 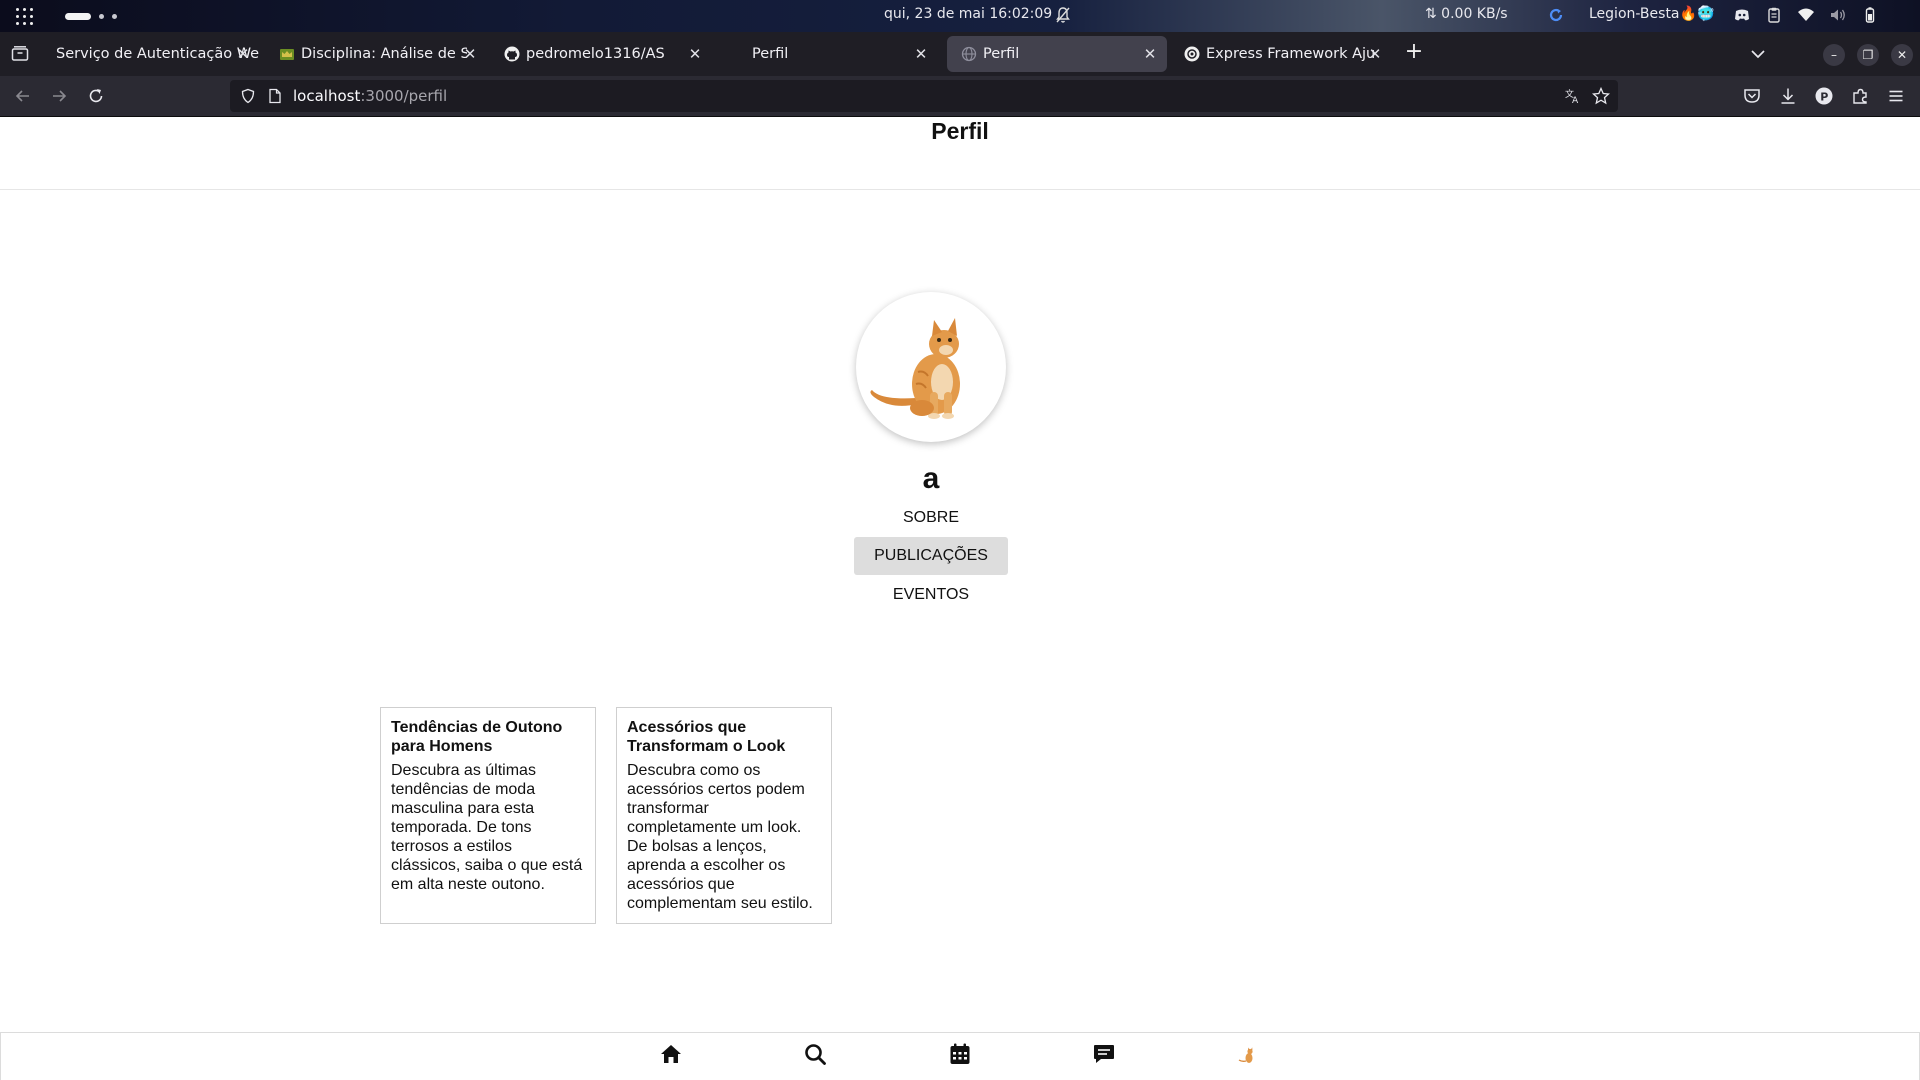 What do you see at coordinates (931, 556) in the screenshot?
I see `profile-tab-publicacoes: PUBLICAÇÕES` at bounding box center [931, 556].